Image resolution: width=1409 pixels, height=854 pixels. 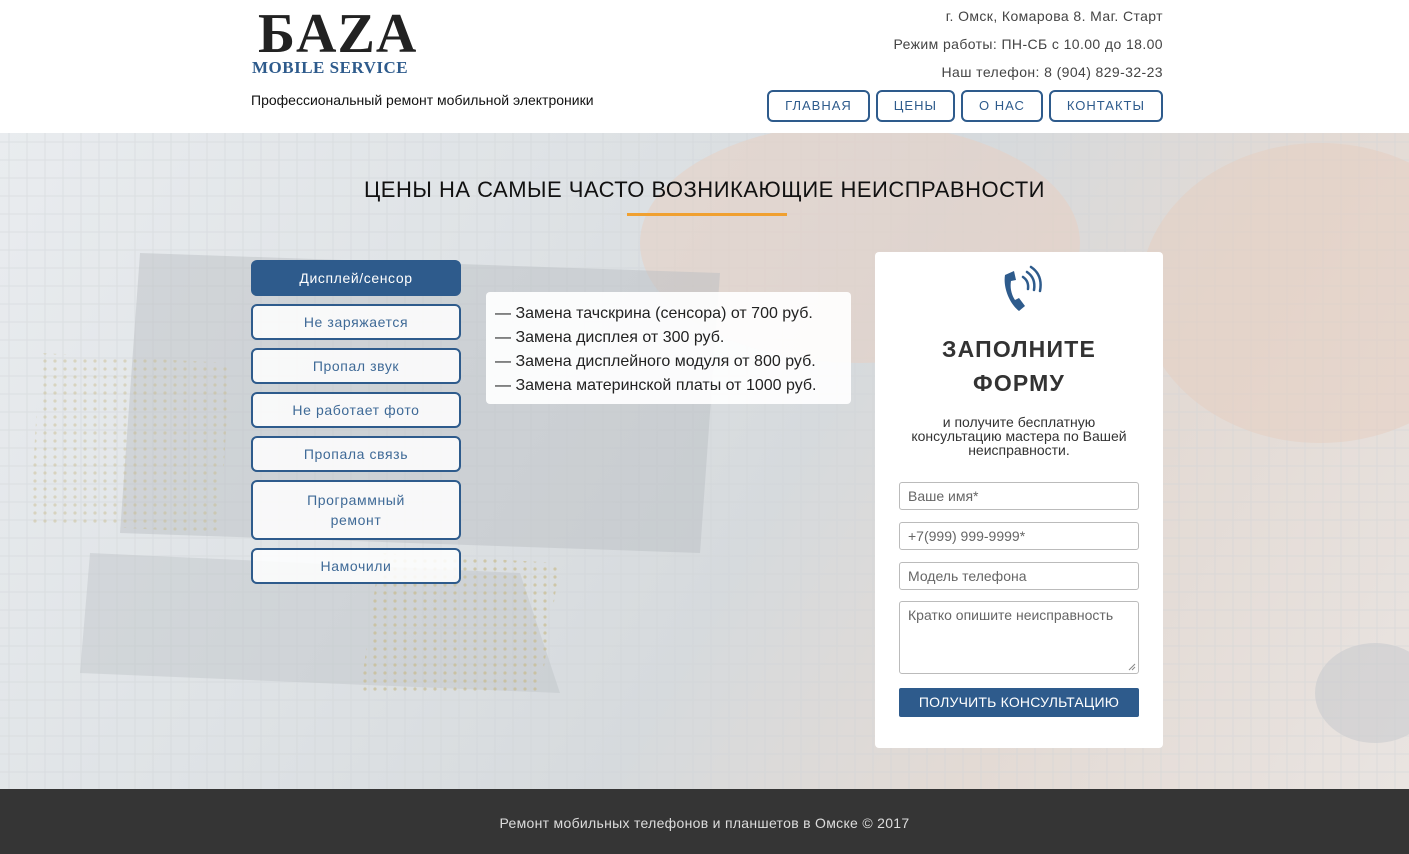 What do you see at coordinates (356, 278) in the screenshot?
I see `tab-display-sensor: Дисплей/сенсор` at bounding box center [356, 278].